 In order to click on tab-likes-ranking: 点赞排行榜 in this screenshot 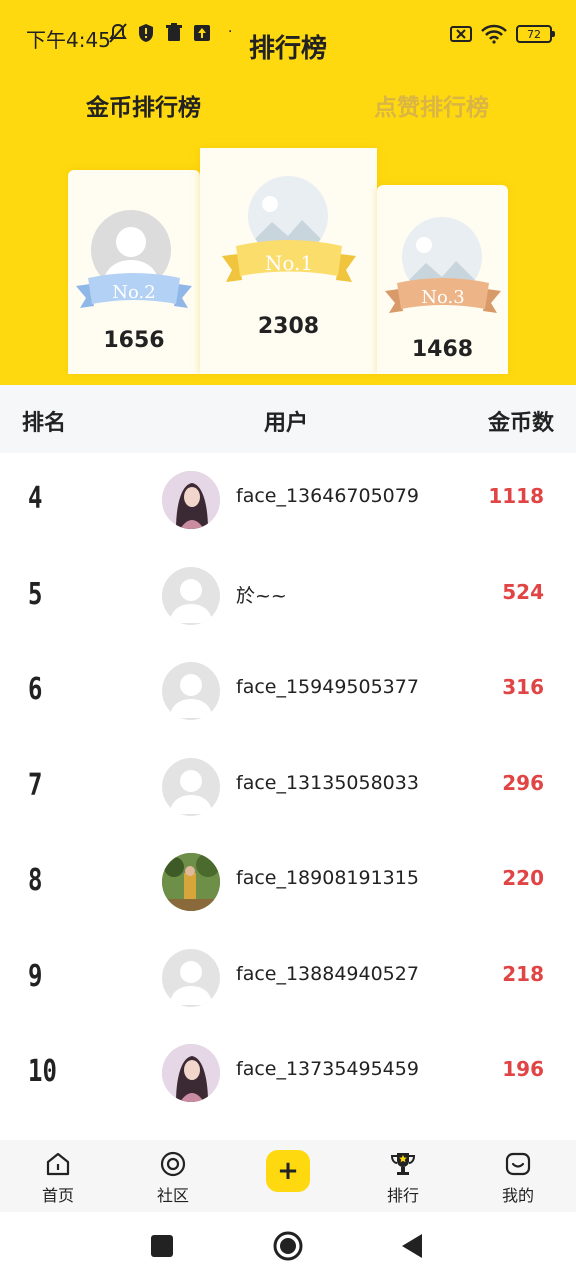, I will do `click(431, 105)`.